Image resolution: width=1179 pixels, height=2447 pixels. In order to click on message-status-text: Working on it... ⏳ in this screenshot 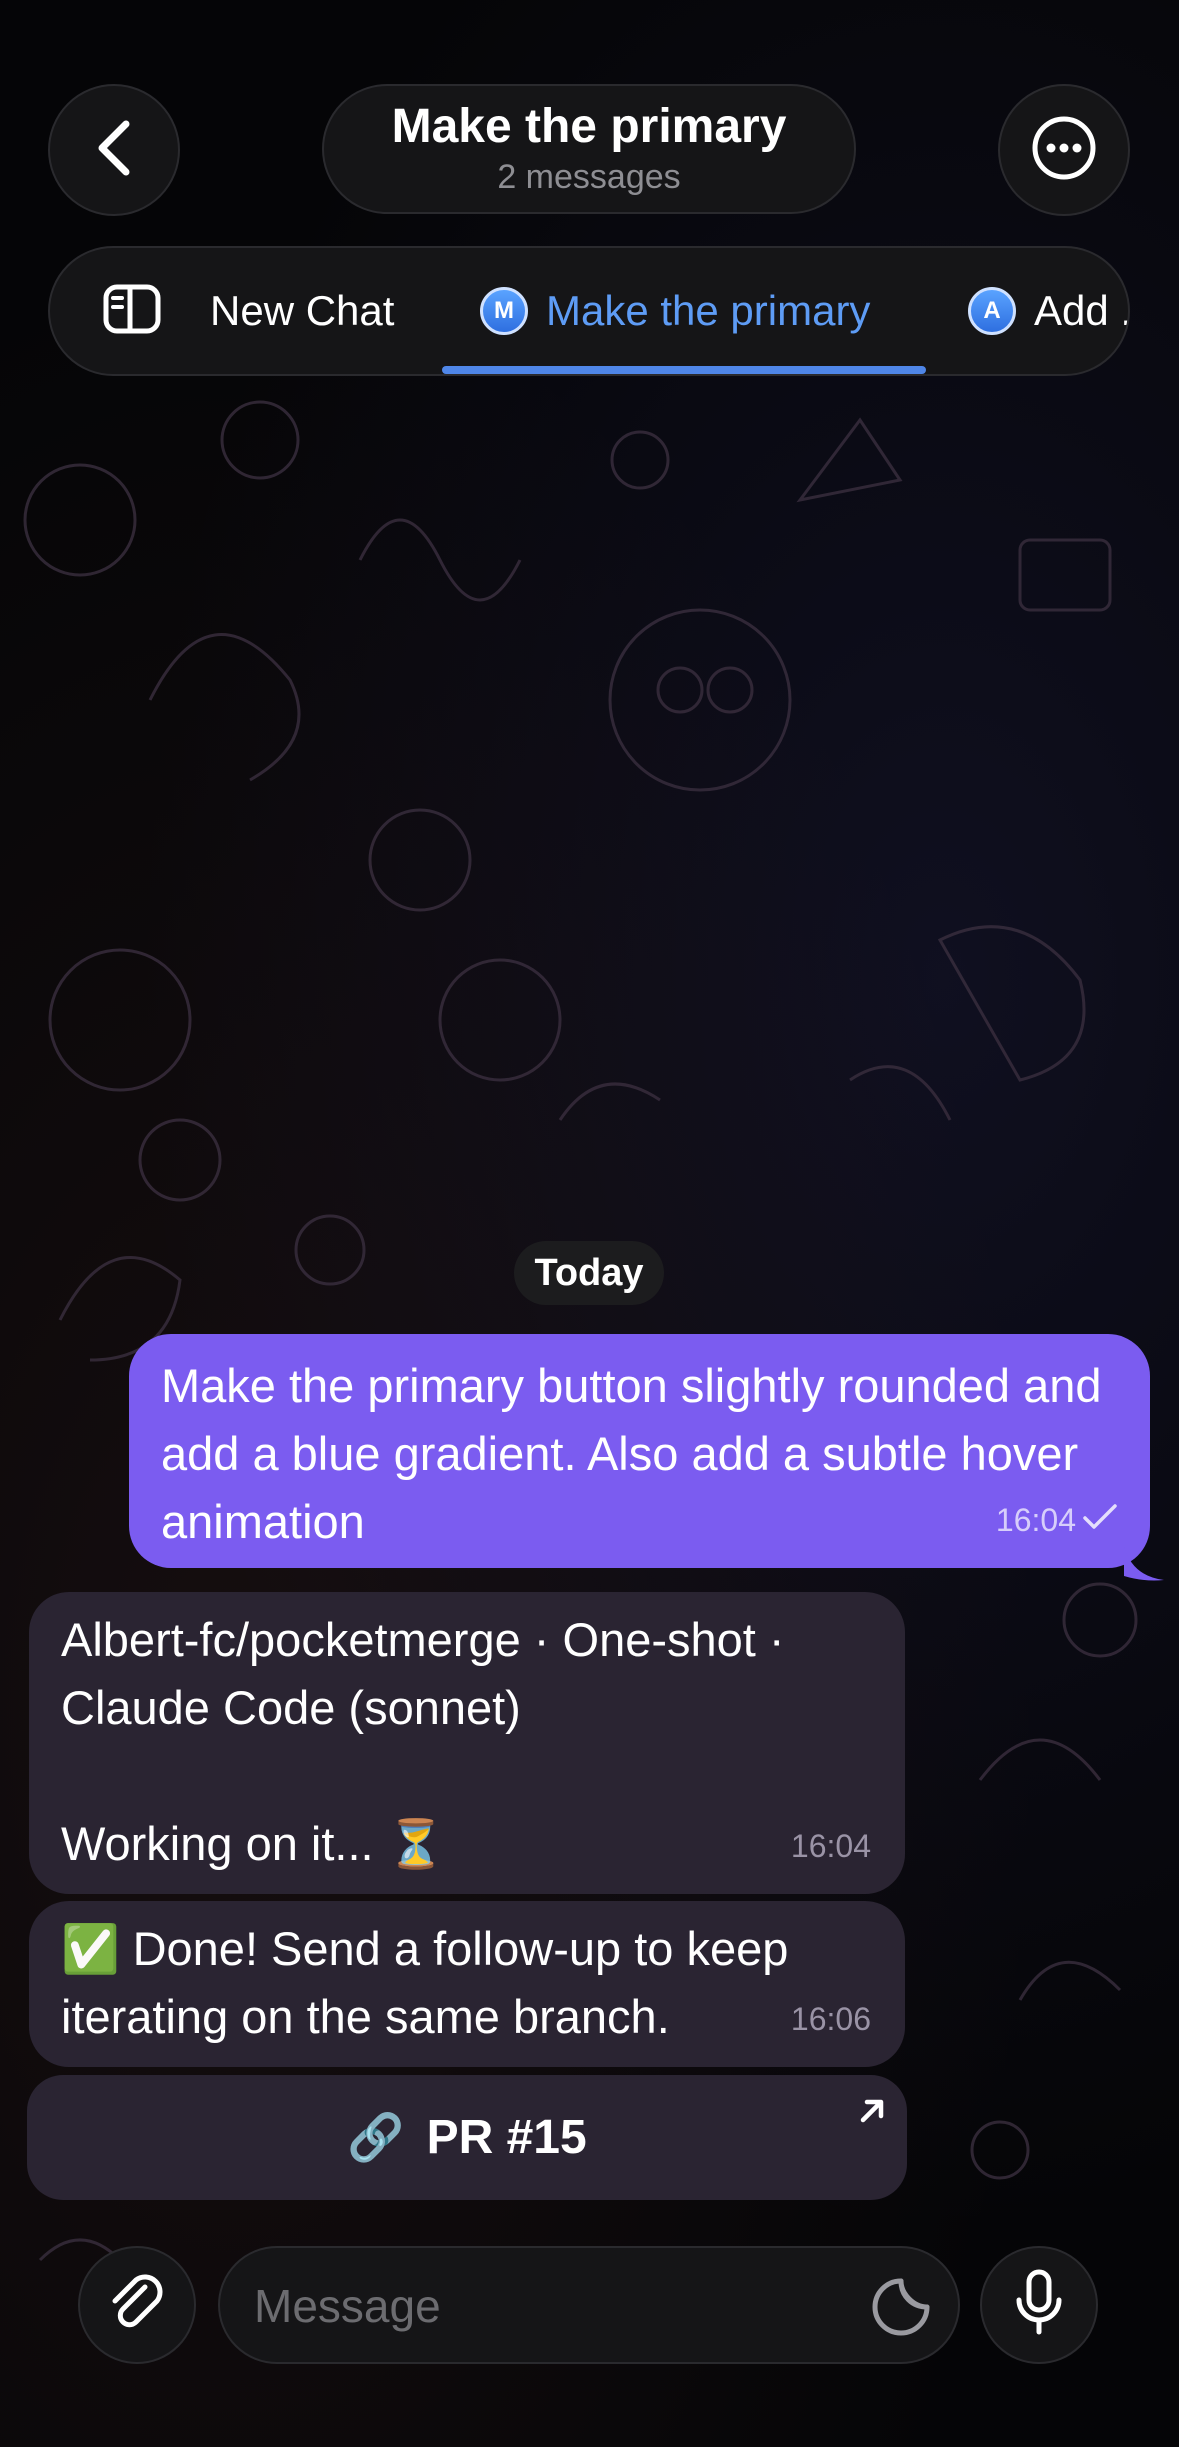, I will do `click(253, 1843)`.